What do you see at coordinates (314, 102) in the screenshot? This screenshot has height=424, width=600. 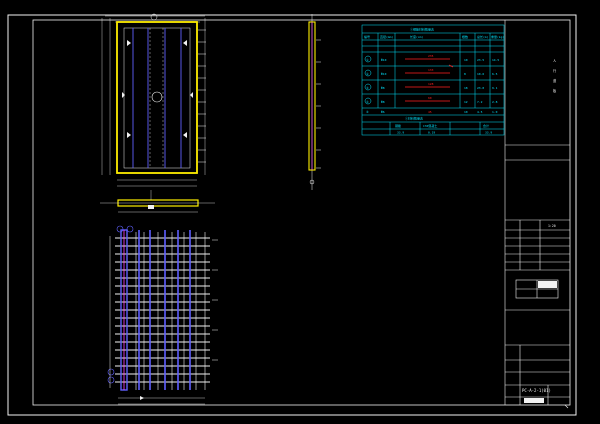 I see `side-section` at bounding box center [314, 102].